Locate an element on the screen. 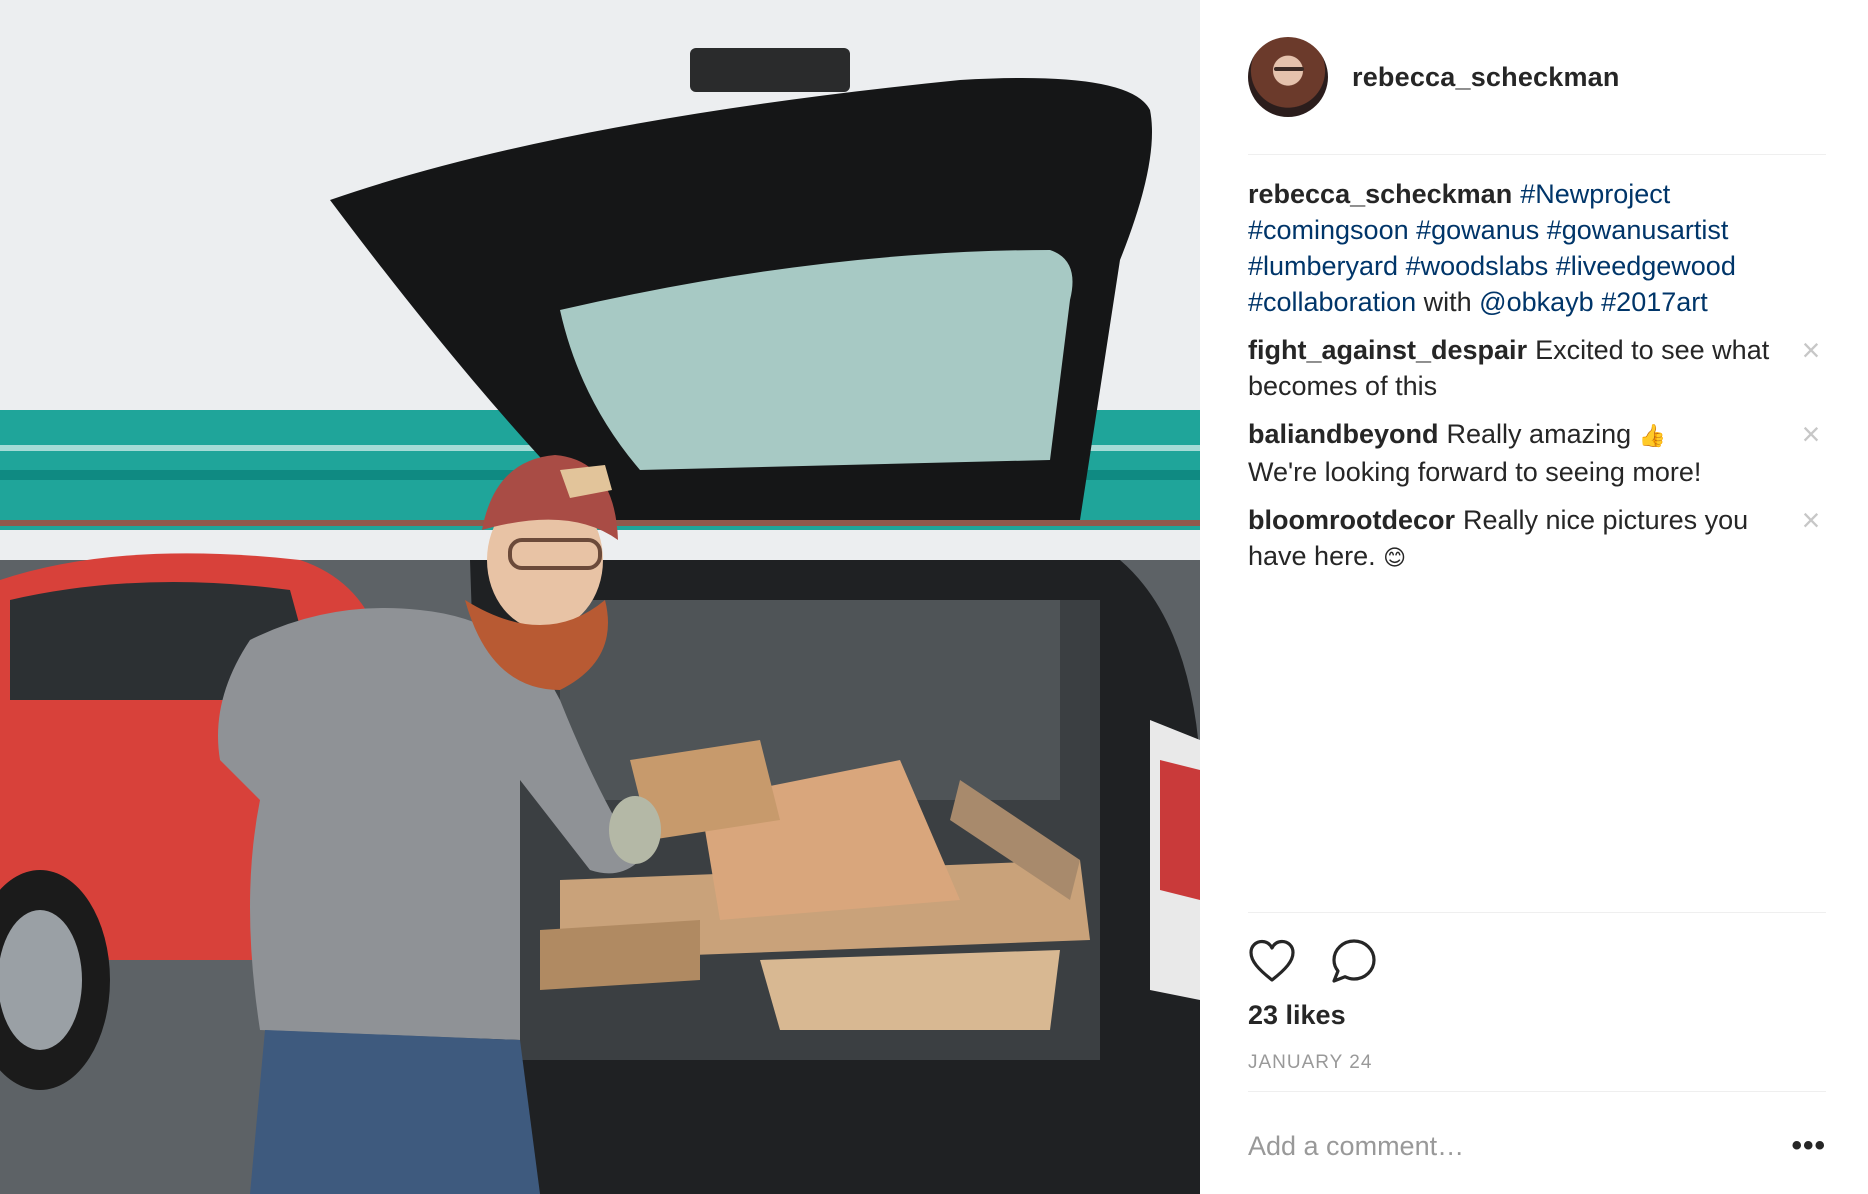 This screenshot has width=1868, height=1194. comment-username: baliandbeyond is located at coordinates (1343, 434).